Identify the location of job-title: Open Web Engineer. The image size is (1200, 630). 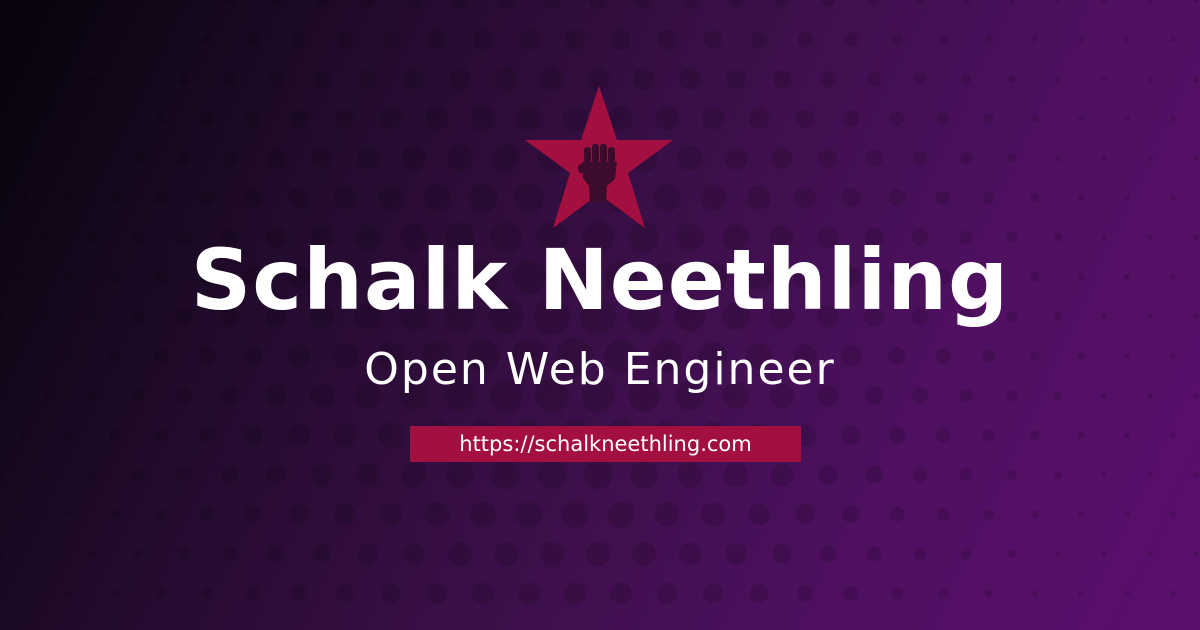
(600, 369).